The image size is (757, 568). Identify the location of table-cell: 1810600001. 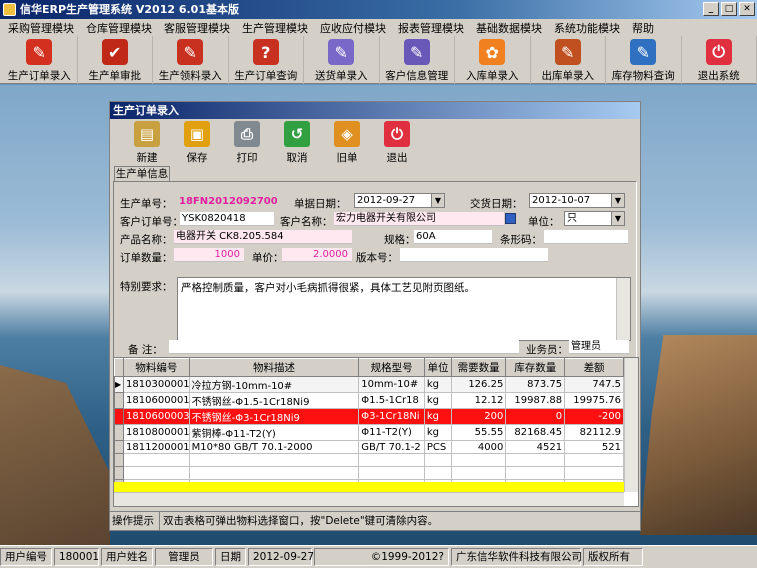
(156, 400).